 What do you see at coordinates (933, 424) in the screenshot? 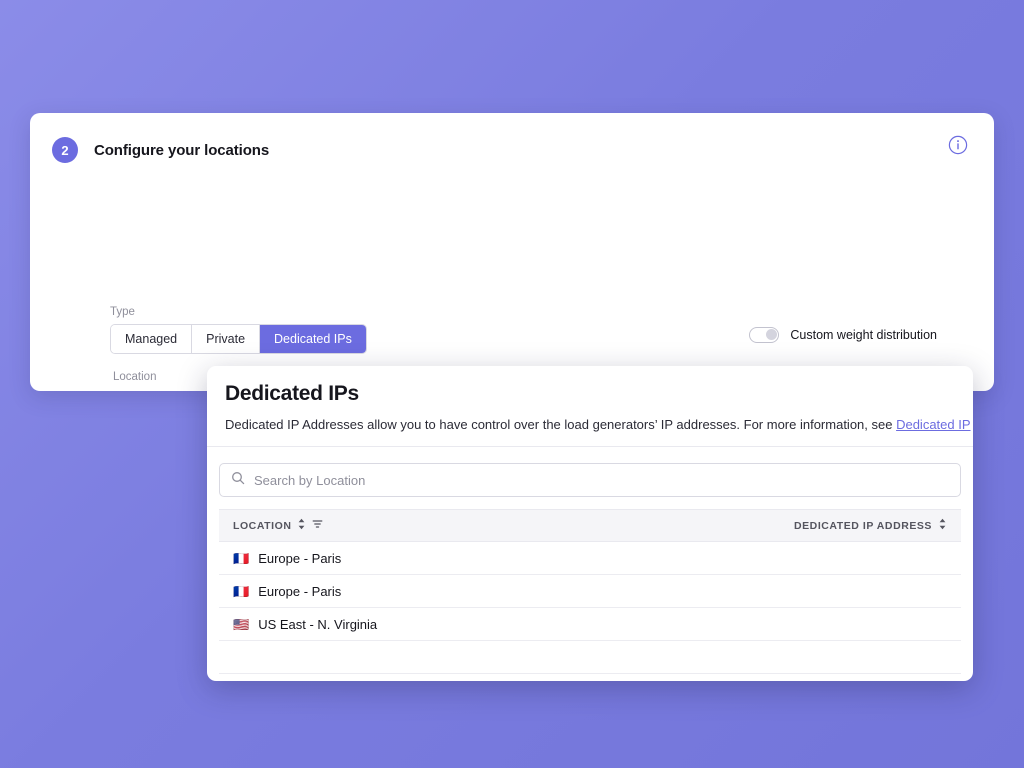
I see `dedicated-ip-link: Dedicated IP` at bounding box center [933, 424].